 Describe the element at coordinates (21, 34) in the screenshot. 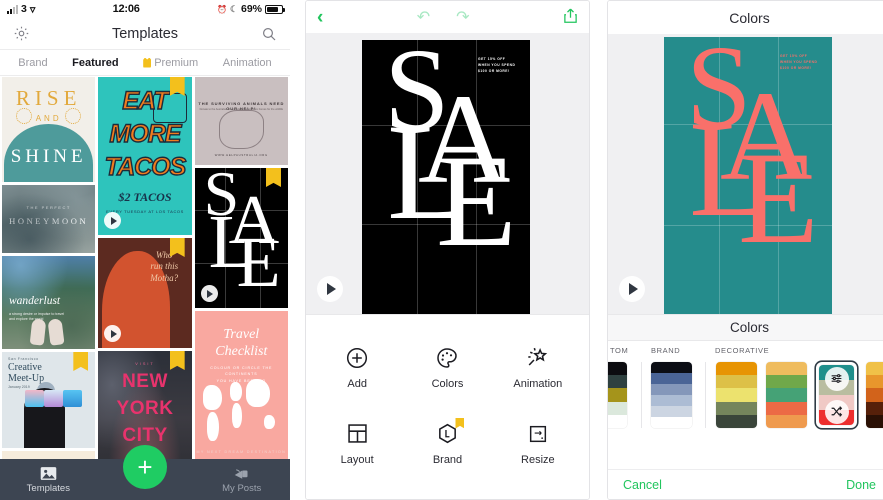

I see `gear-icon` at that location.